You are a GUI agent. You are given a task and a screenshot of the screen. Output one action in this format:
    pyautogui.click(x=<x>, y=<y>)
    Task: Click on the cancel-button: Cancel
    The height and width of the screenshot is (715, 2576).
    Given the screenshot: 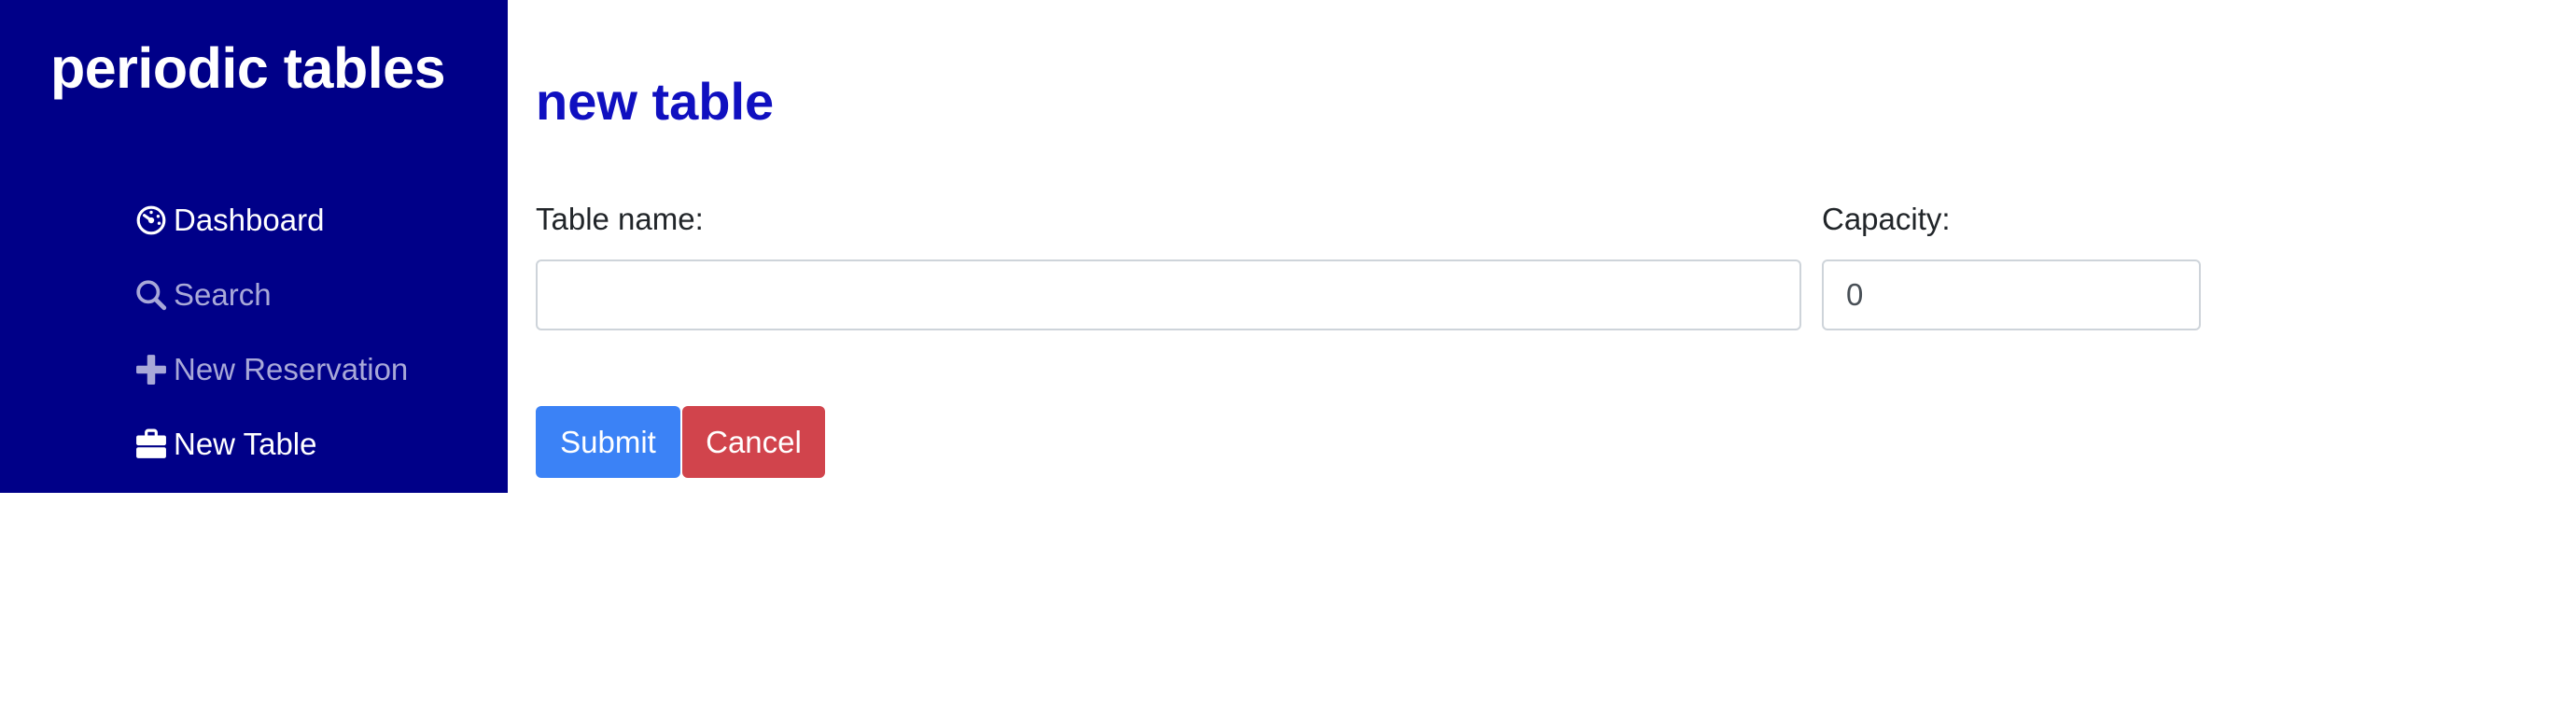 What is the action you would take?
    pyautogui.click(x=753, y=442)
    